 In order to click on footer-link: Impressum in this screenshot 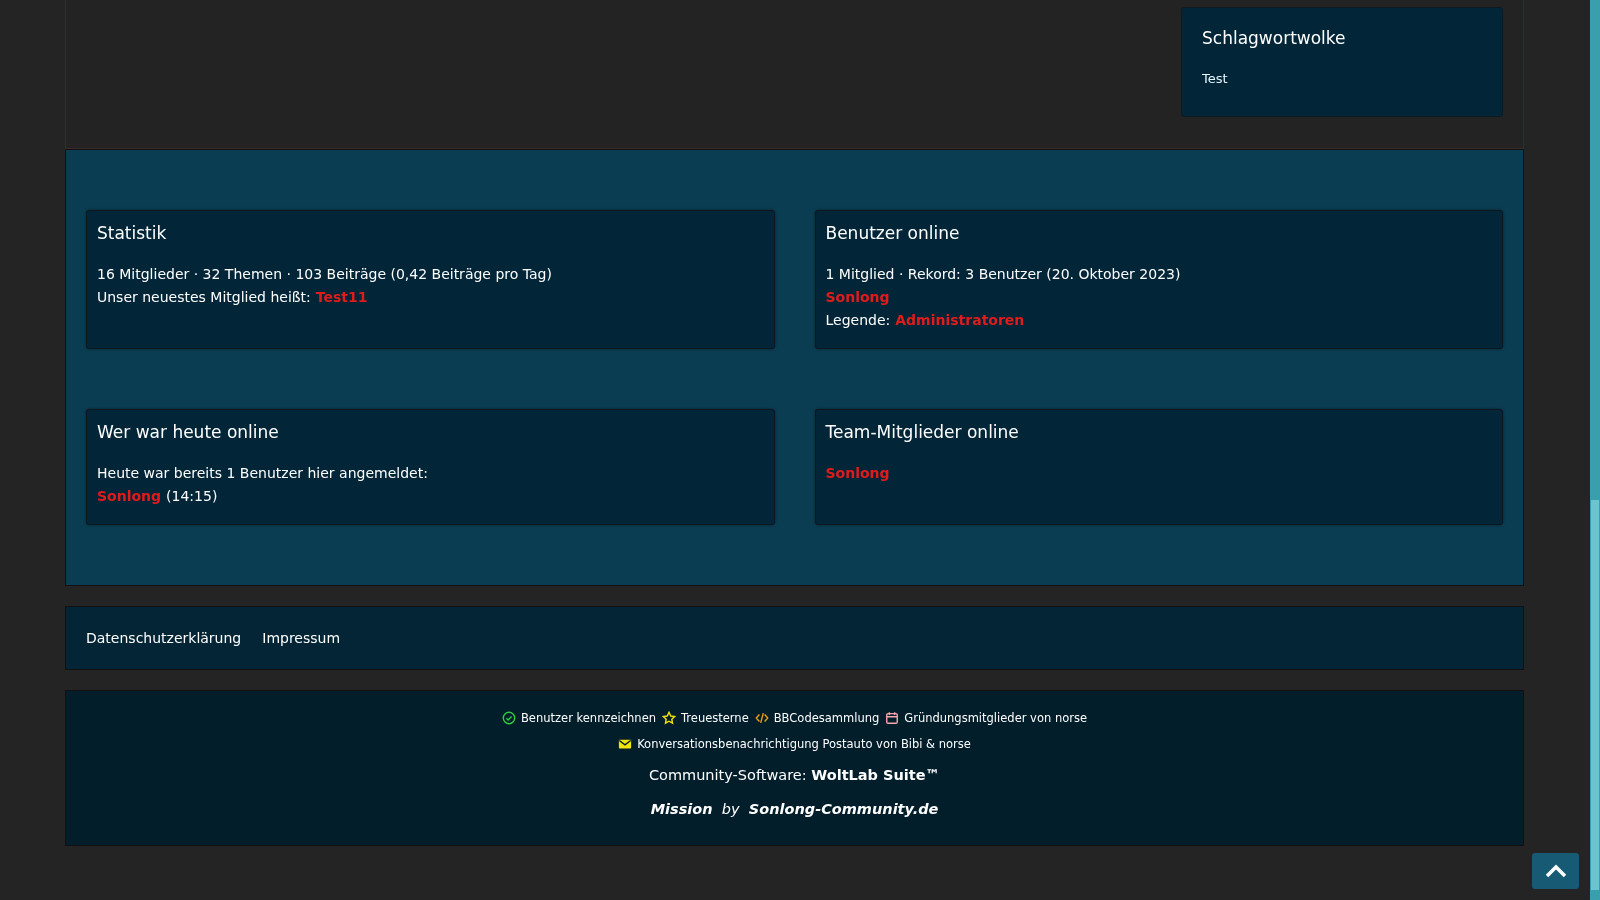, I will do `click(301, 638)`.